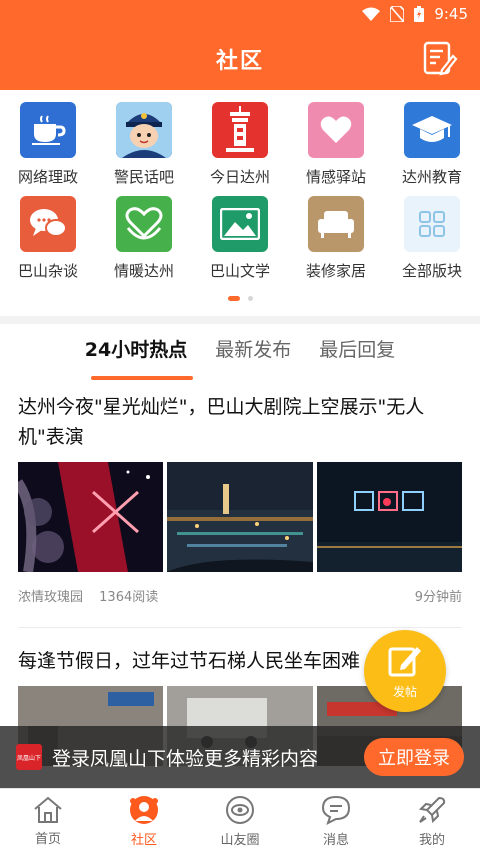 This screenshot has width=480, height=853. What do you see at coordinates (336, 224) in the screenshot?
I see `sofa-icon` at bounding box center [336, 224].